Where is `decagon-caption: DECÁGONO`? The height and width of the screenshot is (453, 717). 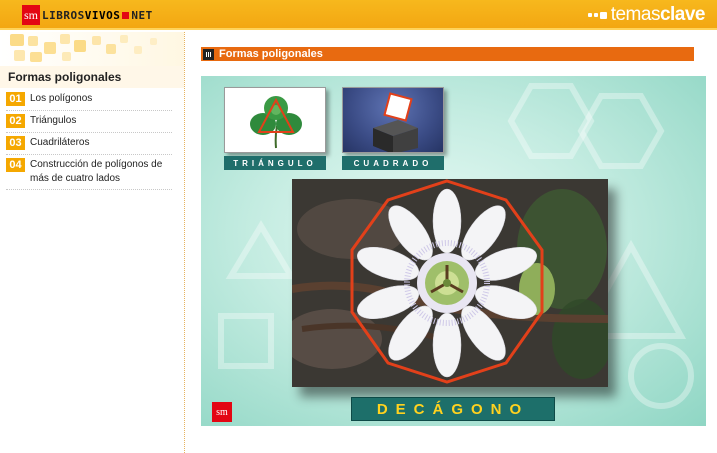 decagon-caption: DECÁGONO is located at coordinates (453, 409).